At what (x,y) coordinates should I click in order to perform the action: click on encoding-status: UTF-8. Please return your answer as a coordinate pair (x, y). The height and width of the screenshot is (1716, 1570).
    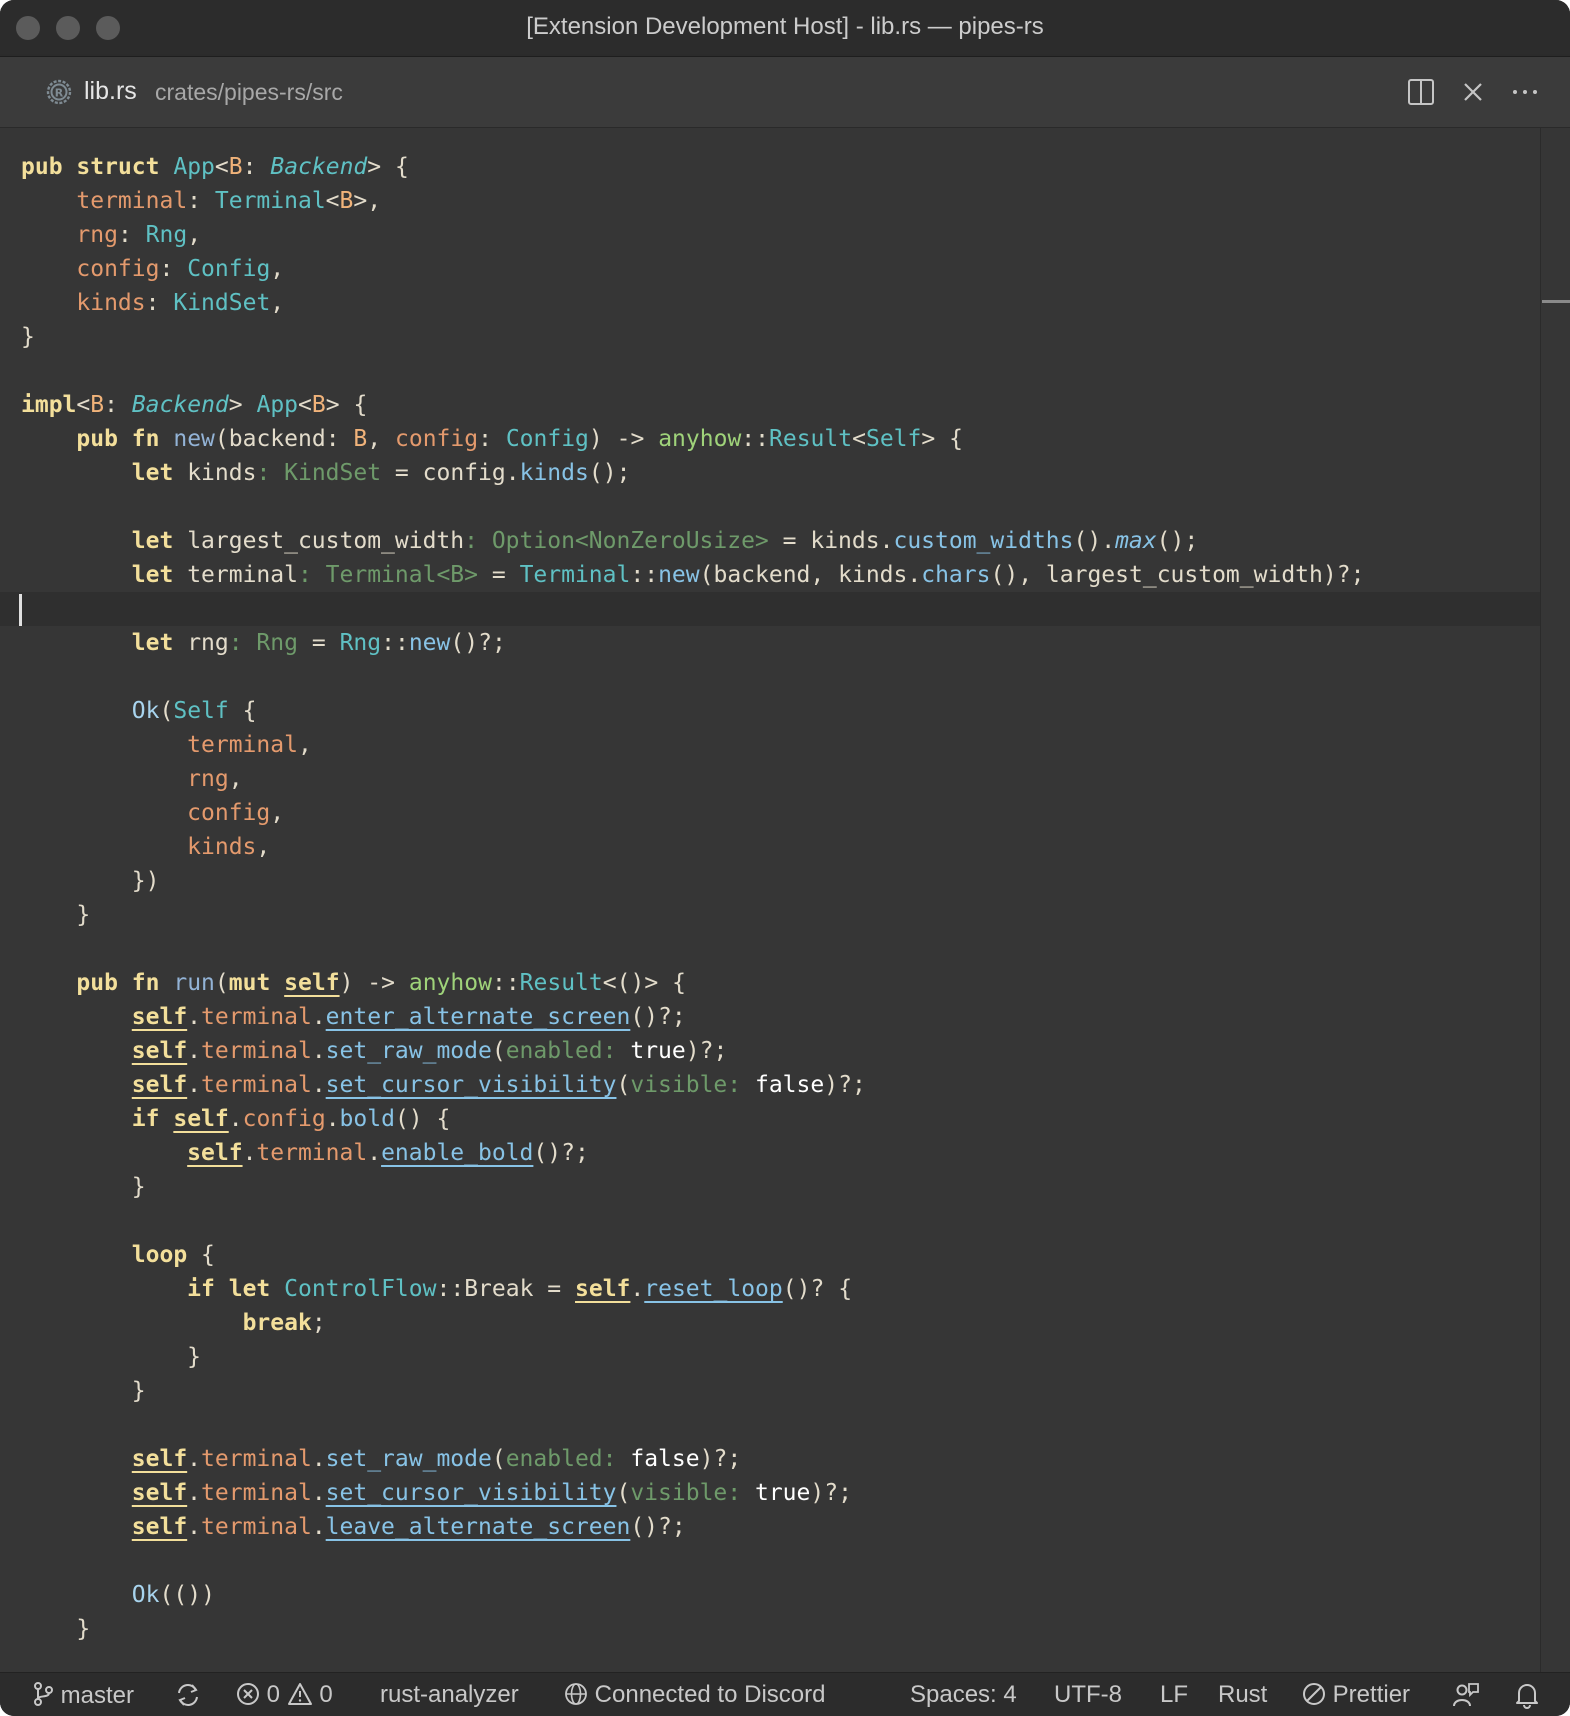
    Looking at the image, I should click on (1088, 1695).